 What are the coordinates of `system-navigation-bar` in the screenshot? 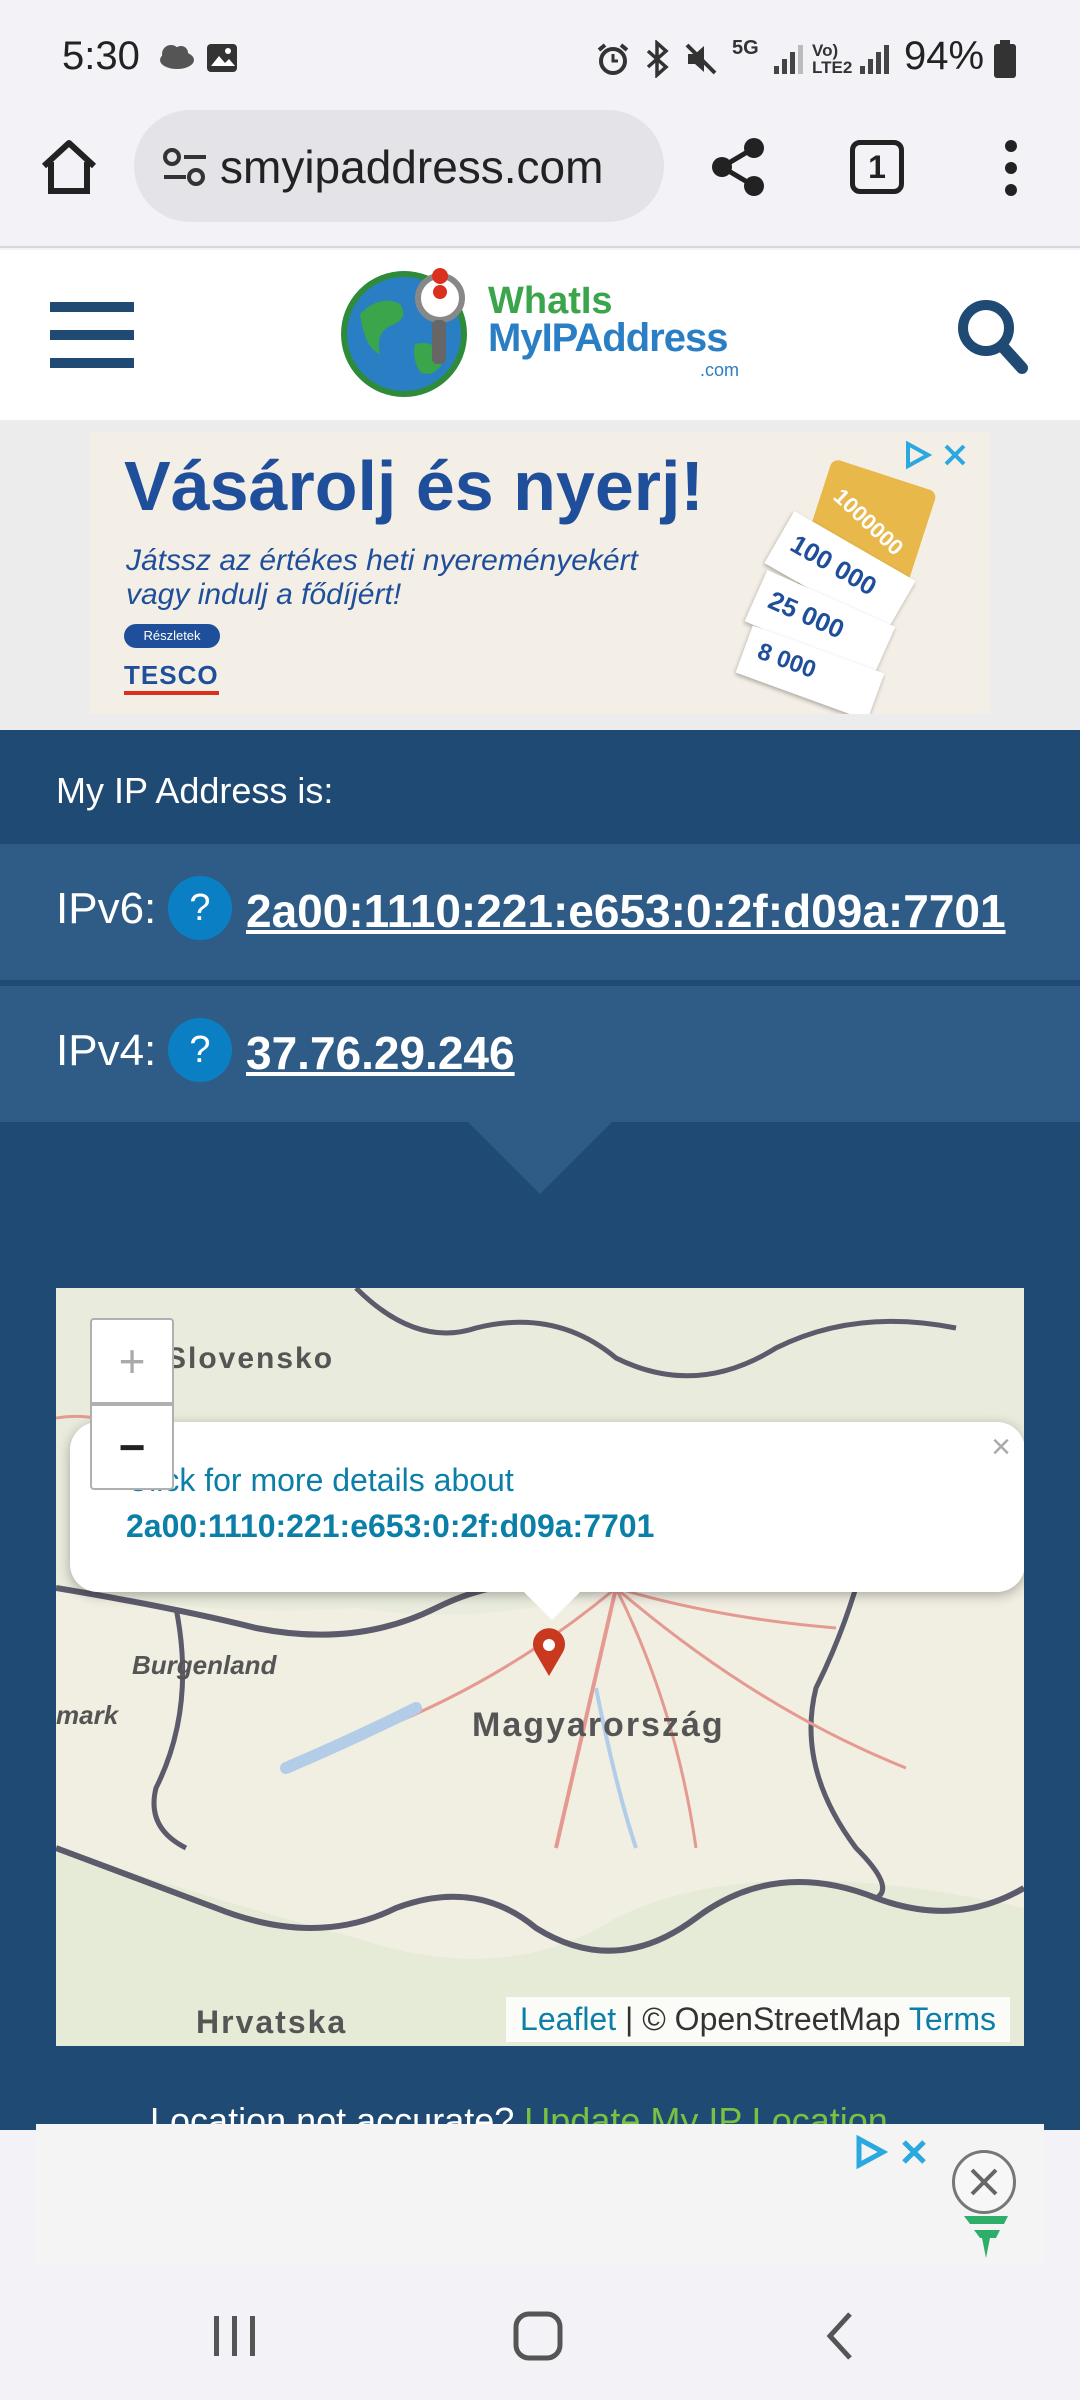 It's located at (540, 2332).